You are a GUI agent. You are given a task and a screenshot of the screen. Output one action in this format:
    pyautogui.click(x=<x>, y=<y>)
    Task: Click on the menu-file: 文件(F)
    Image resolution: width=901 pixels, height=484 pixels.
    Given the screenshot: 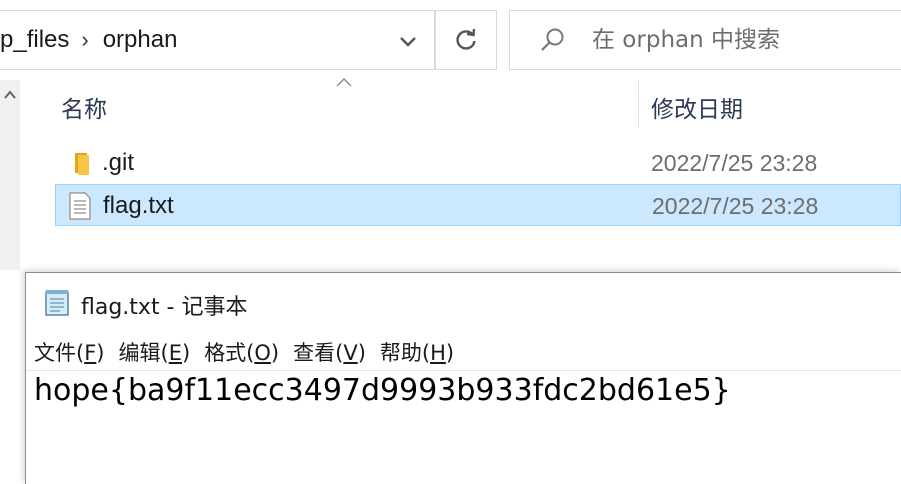 What is the action you would take?
    pyautogui.click(x=69, y=353)
    